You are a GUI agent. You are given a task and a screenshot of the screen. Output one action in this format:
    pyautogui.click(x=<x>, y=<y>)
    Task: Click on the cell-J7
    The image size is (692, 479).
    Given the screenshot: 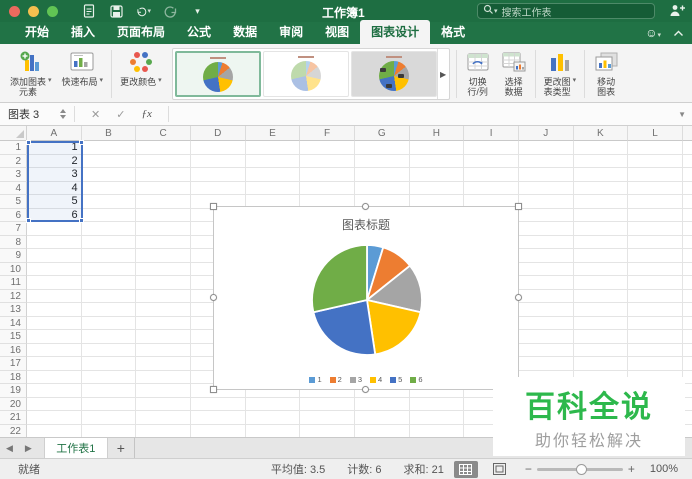 What is the action you would take?
    pyautogui.click(x=546, y=229)
    